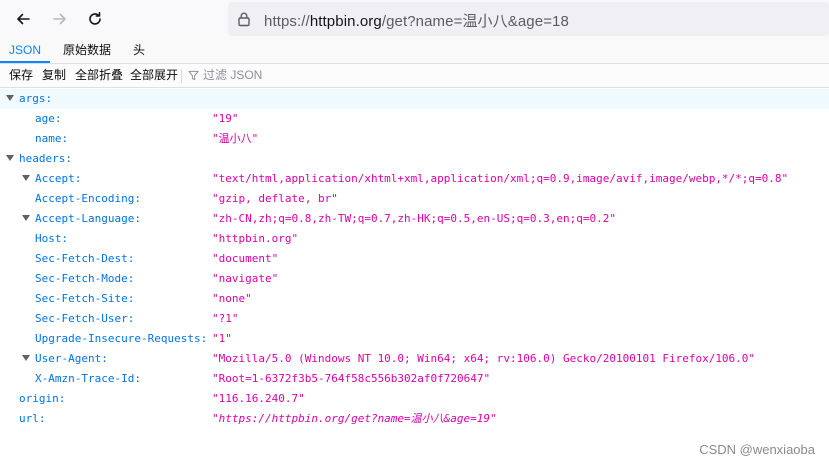  I want to click on navigation-bar: https://httpbin.org/get?name=温小八&age=18, so click(414, 19).